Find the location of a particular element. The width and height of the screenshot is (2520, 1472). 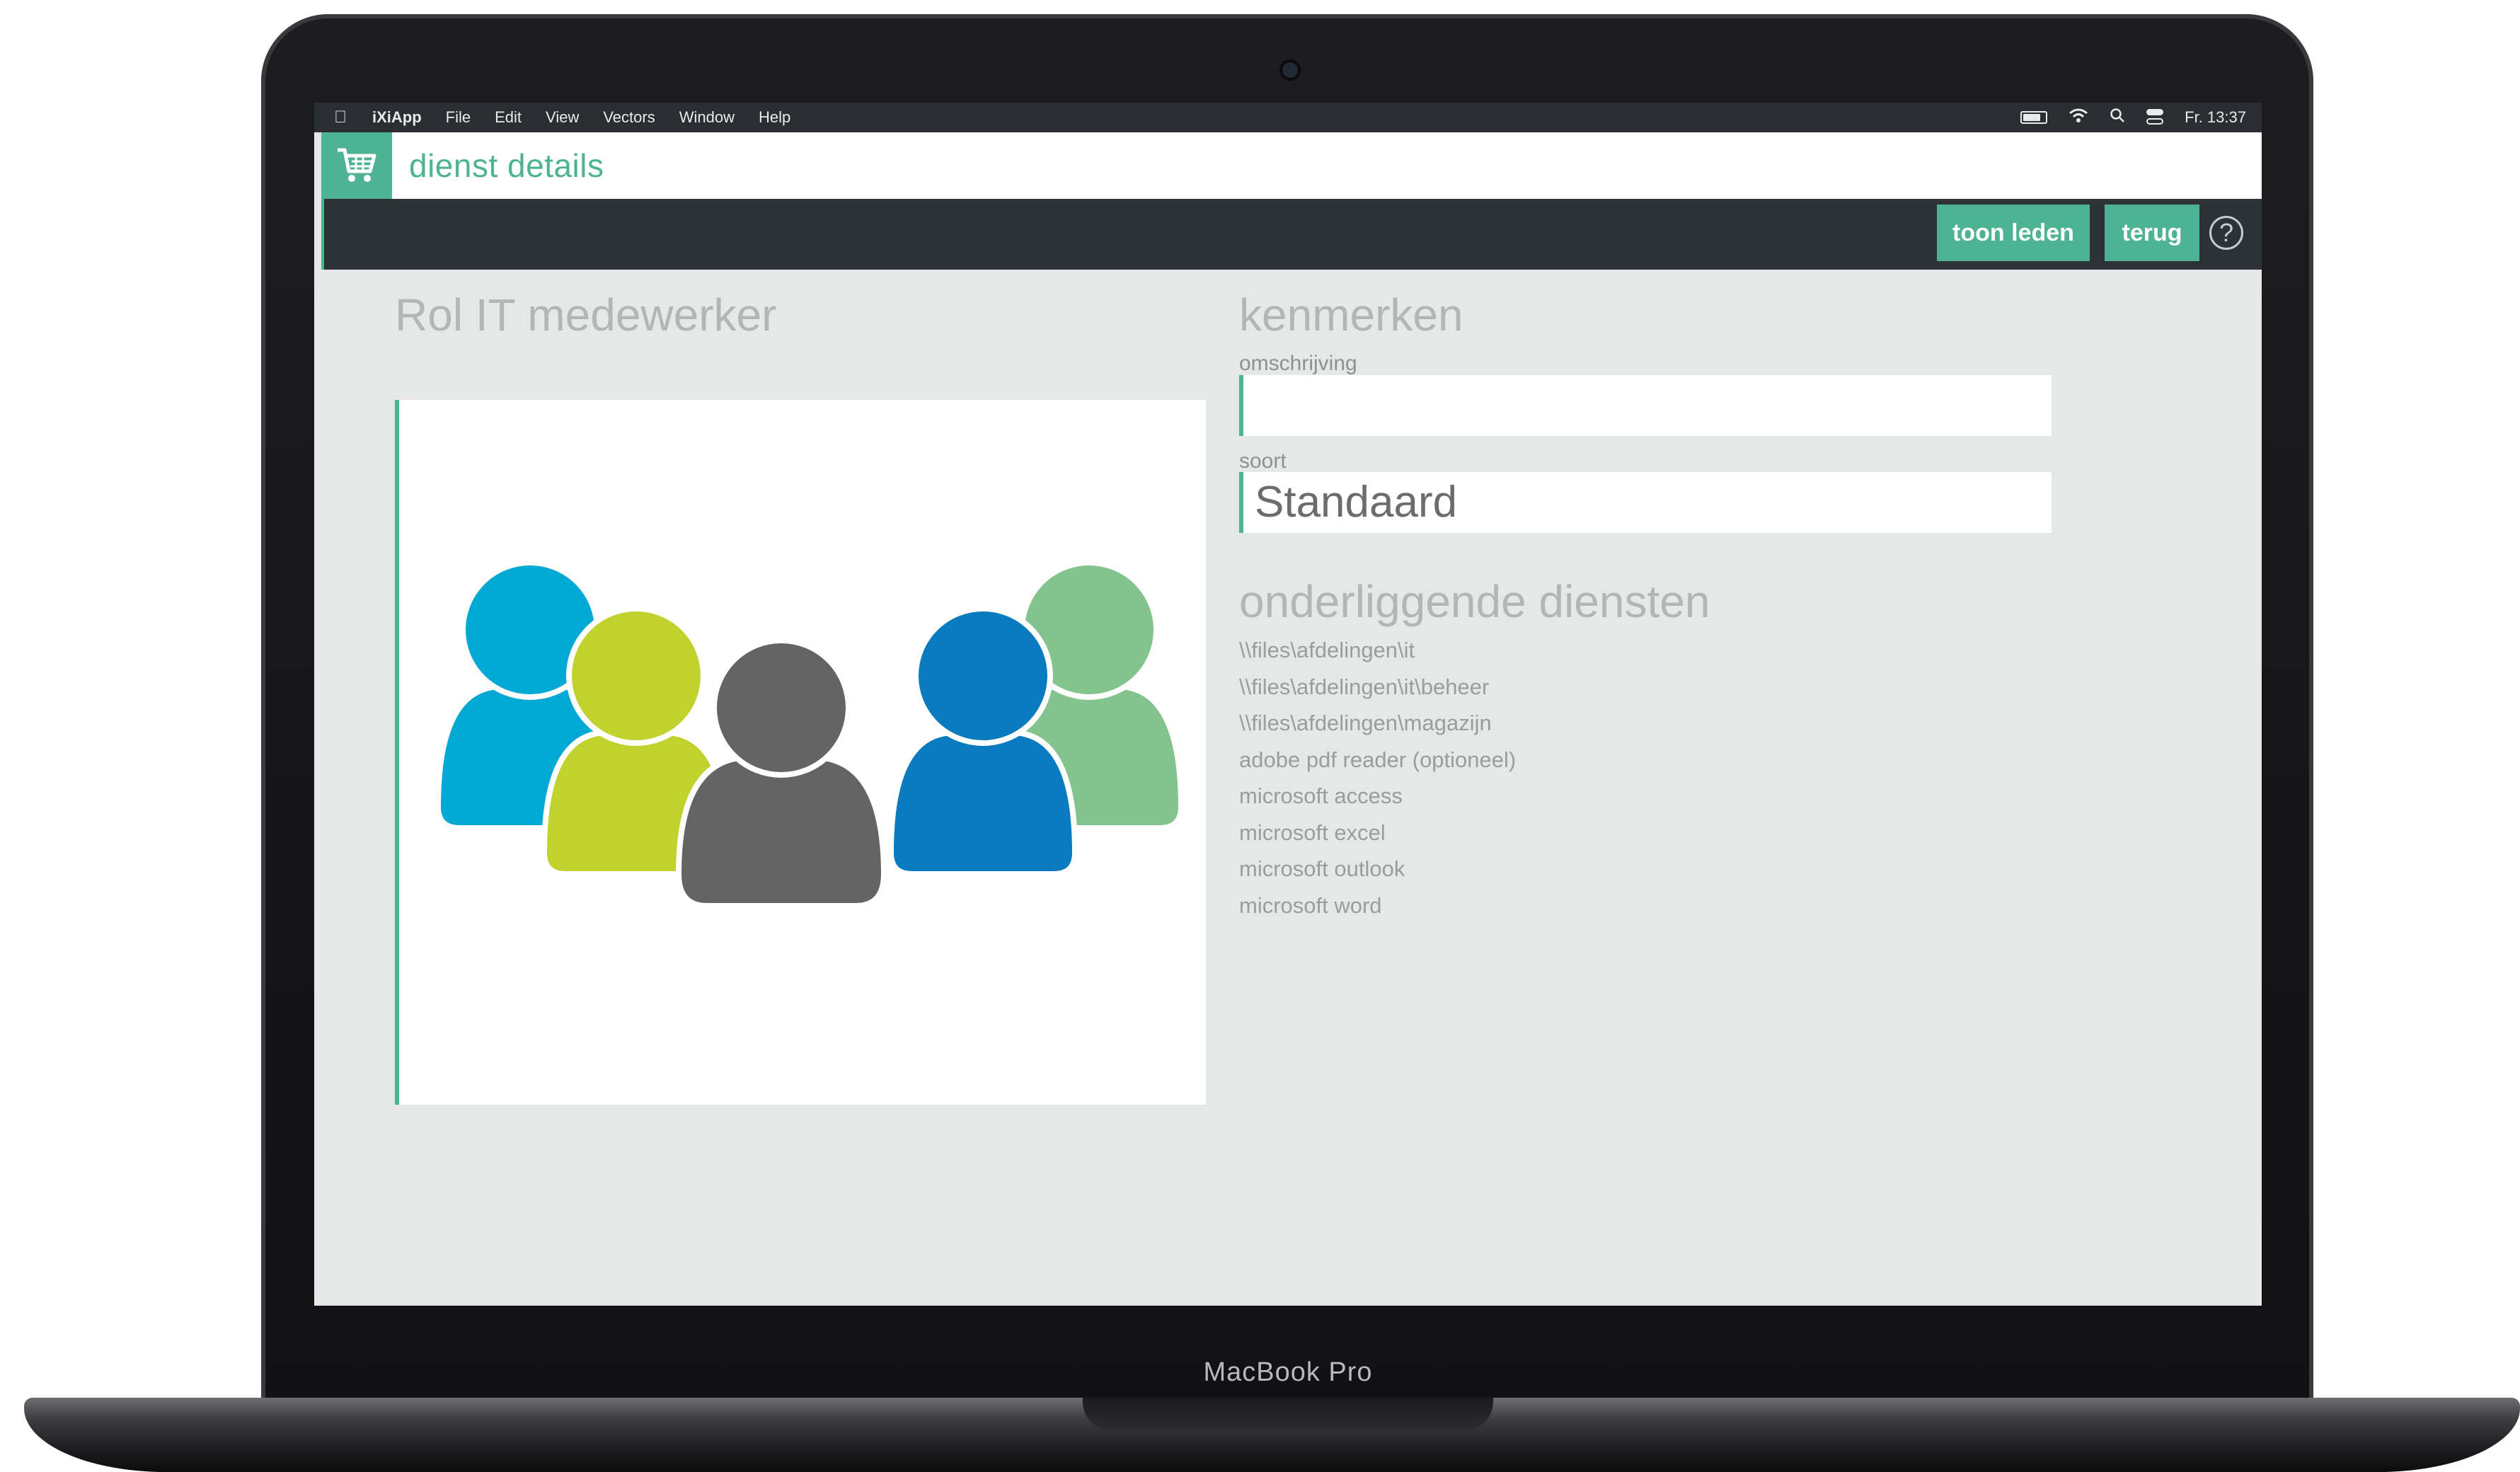

status-area: Fr. 13:37 is located at coordinates (2133, 118).